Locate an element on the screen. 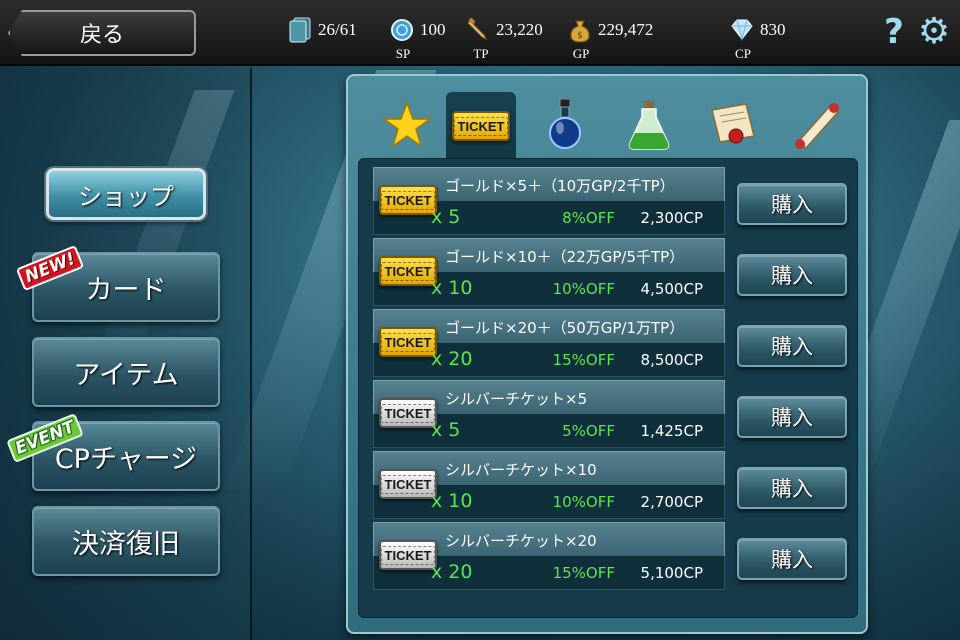  sp-value: 100 is located at coordinates (433, 29).